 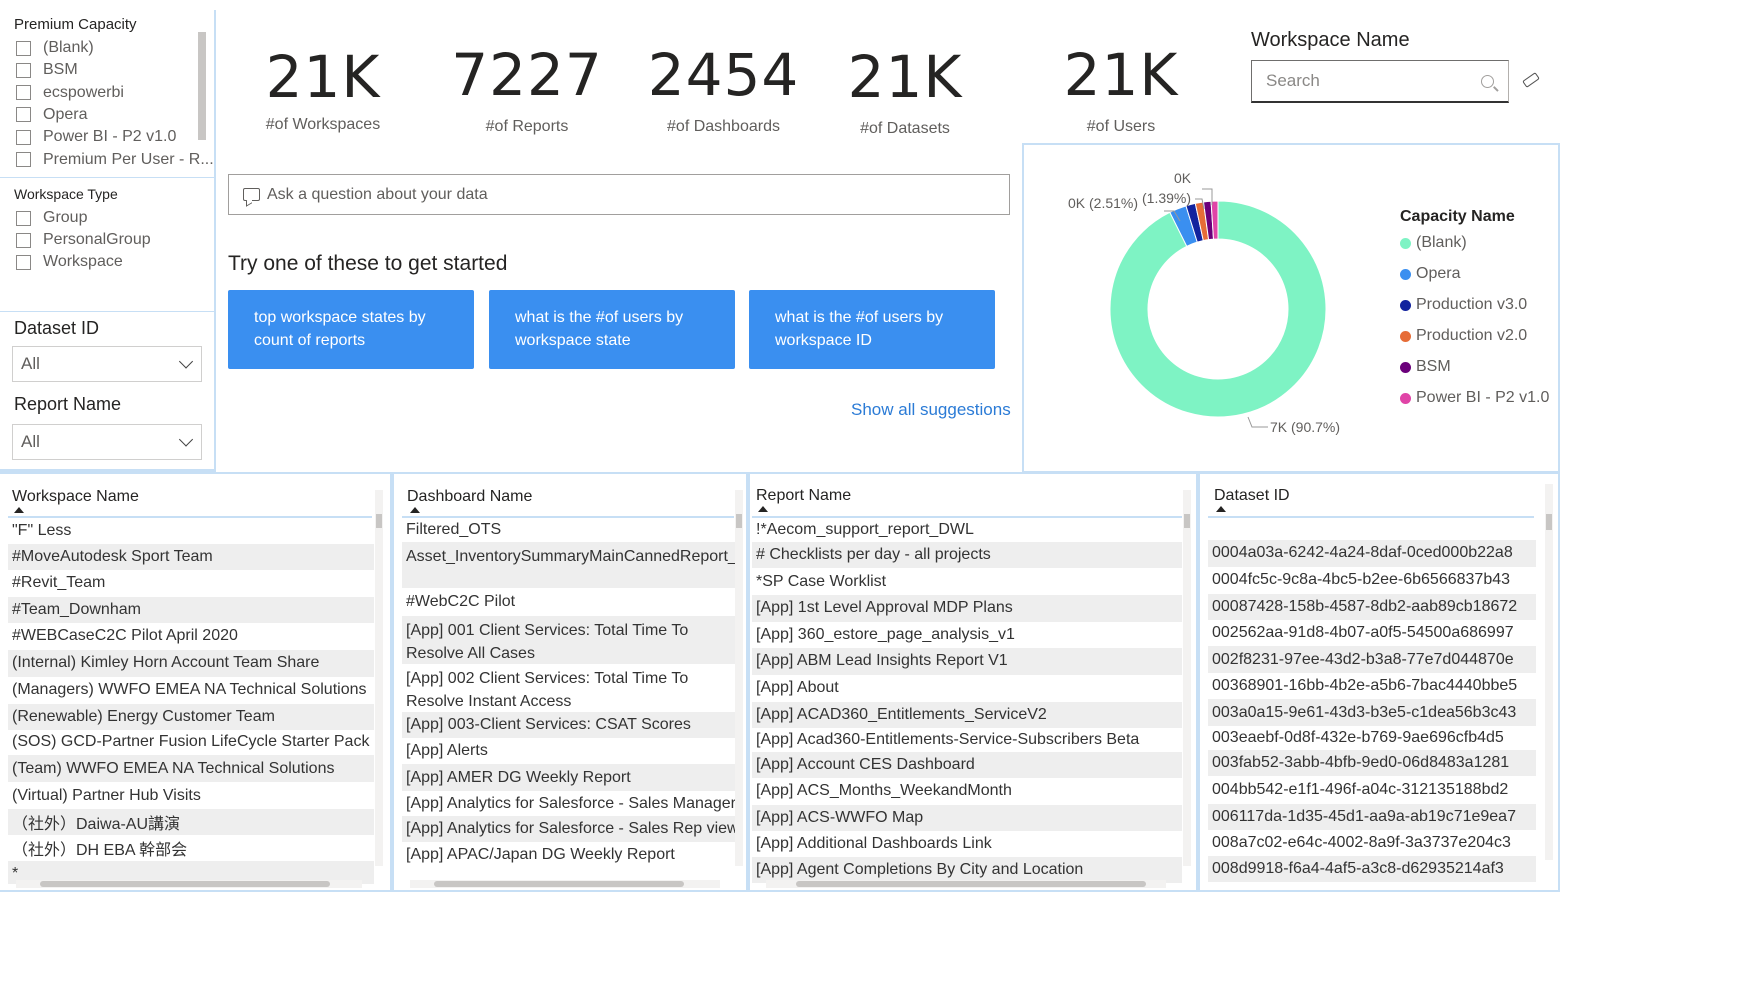 What do you see at coordinates (569, 725) in the screenshot?
I see `table-row: [App] 003-Client Services: CSAT Scores` at bounding box center [569, 725].